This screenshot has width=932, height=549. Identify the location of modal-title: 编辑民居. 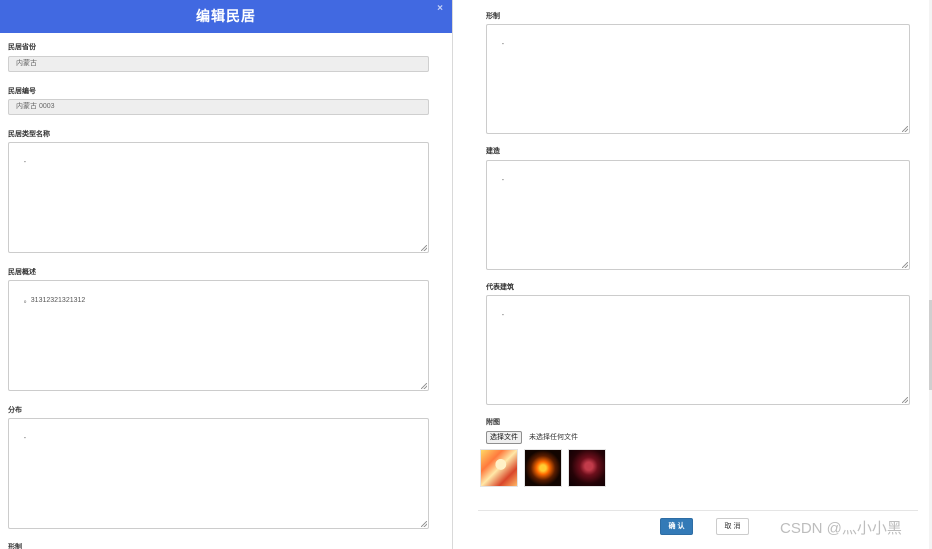
(226, 16).